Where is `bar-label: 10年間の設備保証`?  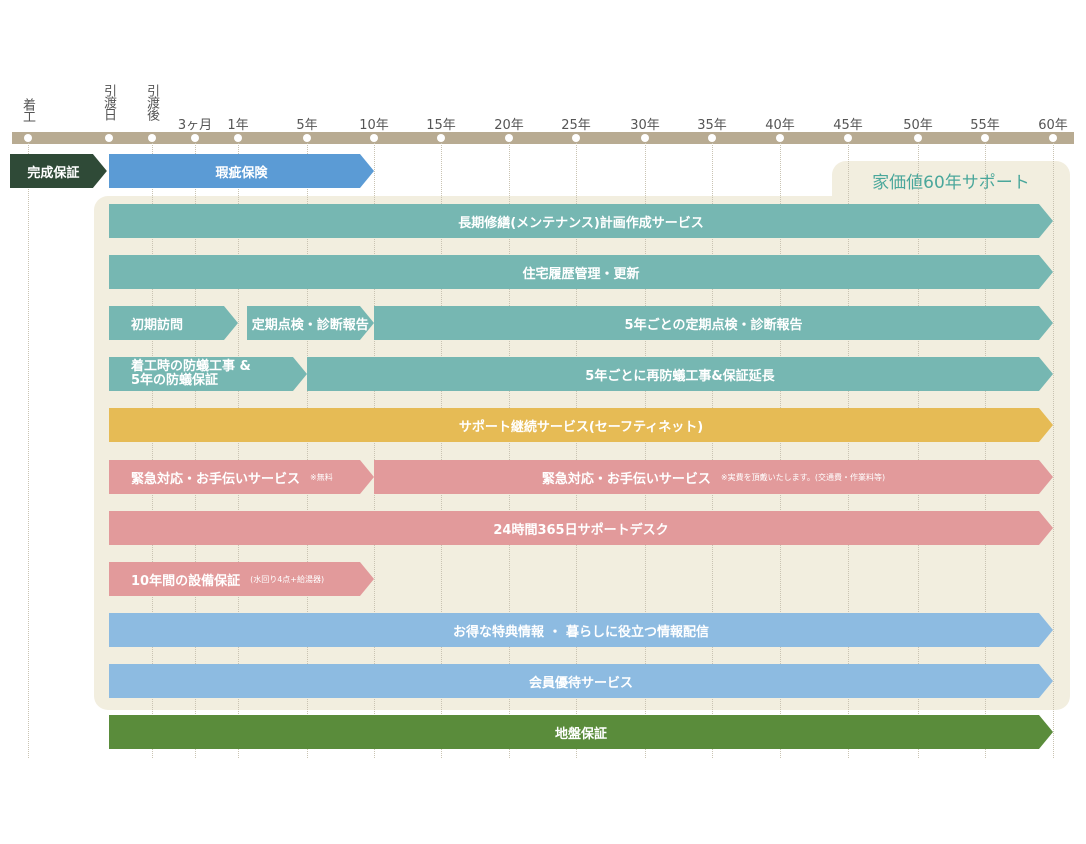 bar-label: 10年間の設備保証 is located at coordinates (186, 581).